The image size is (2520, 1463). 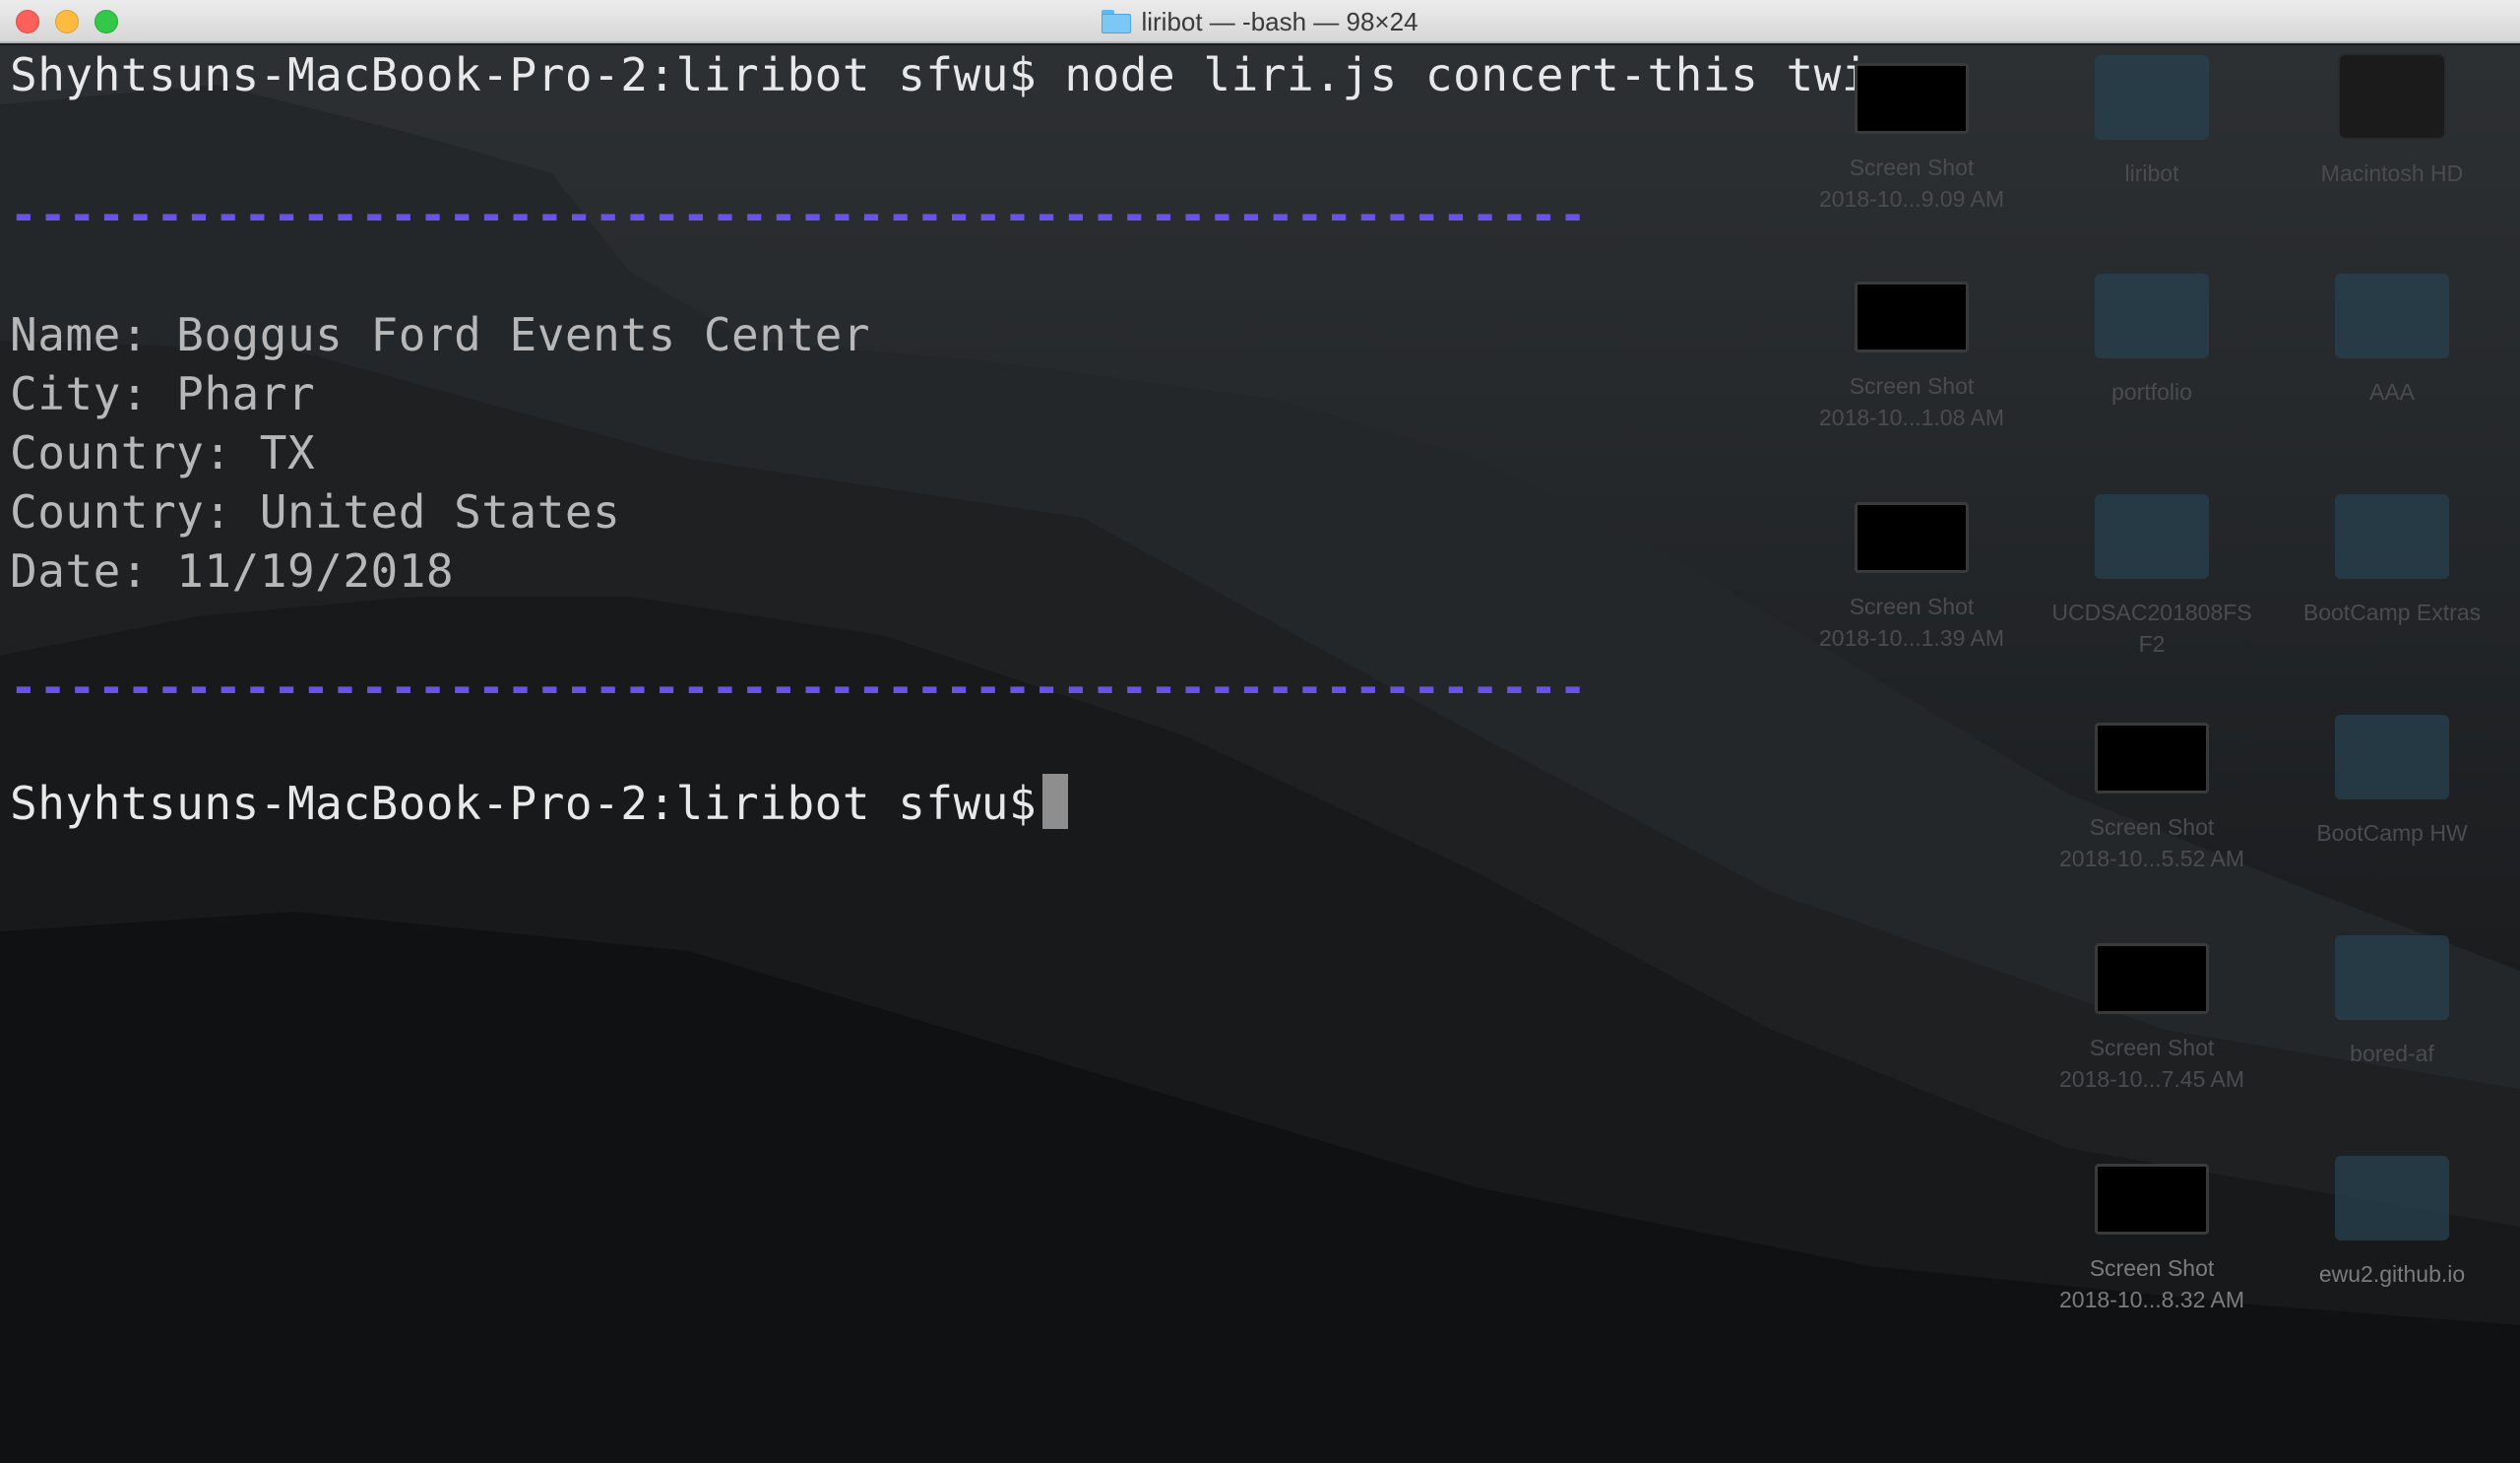 I want to click on icon-label-line2: 2018-10...8.32 AM, so click(x=2151, y=1300).